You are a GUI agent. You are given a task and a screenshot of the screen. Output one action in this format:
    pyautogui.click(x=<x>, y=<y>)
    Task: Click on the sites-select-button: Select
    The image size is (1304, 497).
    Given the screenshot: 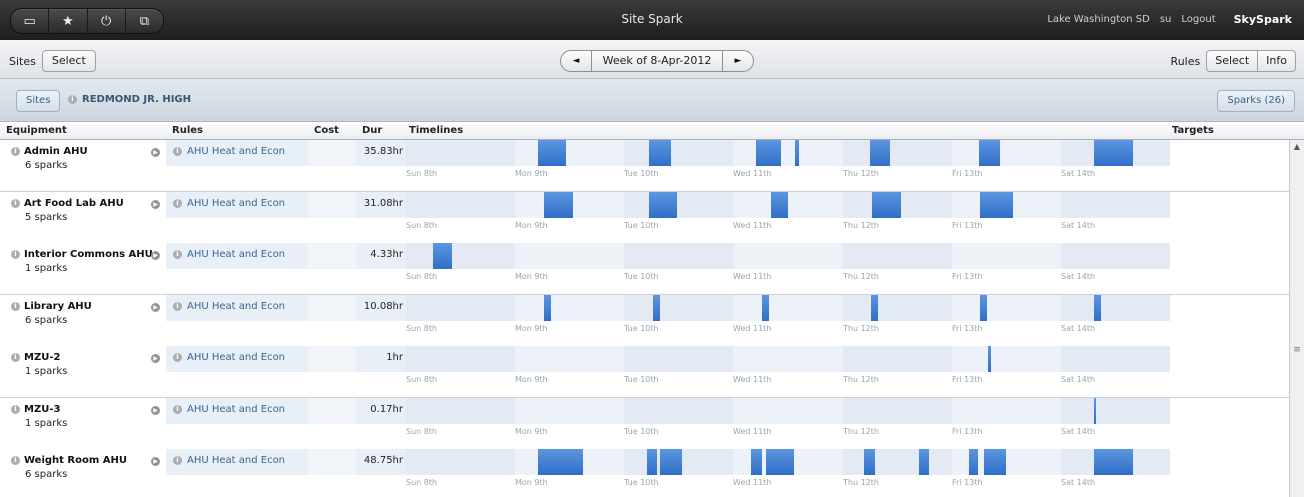 What is the action you would take?
    pyautogui.click(x=68, y=61)
    